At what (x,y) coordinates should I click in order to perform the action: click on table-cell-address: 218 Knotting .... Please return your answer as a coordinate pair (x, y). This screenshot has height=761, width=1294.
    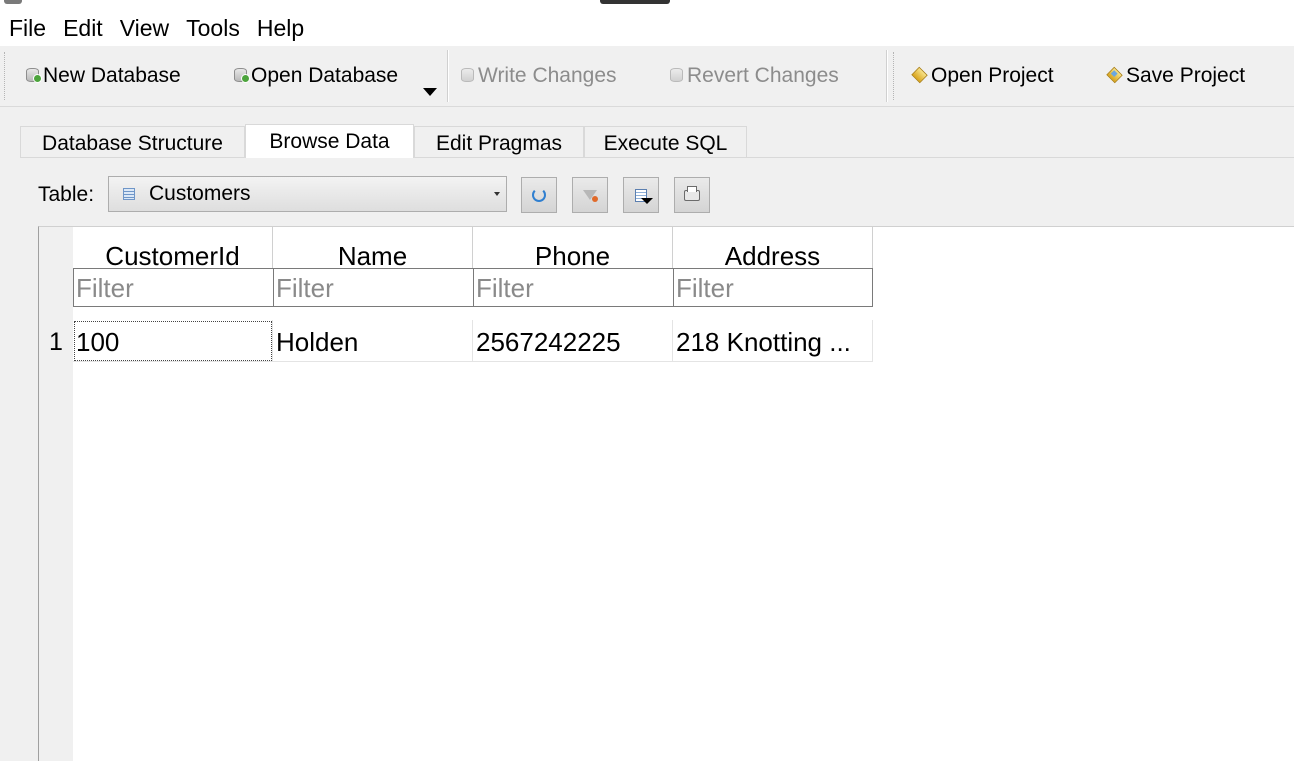
    Looking at the image, I should click on (773, 341).